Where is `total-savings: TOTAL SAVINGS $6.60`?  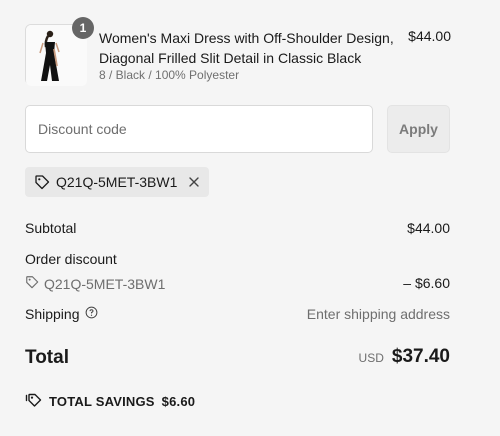 total-savings: TOTAL SAVINGS $6.60 is located at coordinates (110, 401).